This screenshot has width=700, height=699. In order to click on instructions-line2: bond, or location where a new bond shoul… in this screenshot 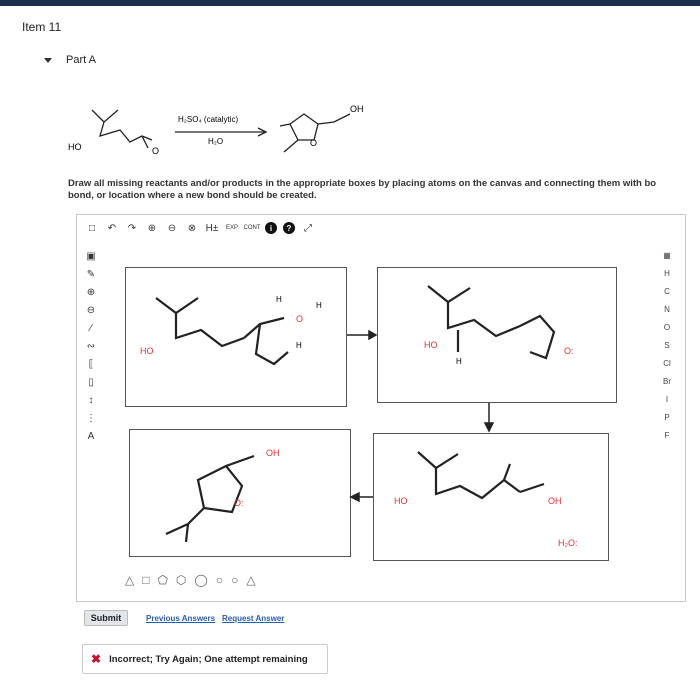, I will do `click(192, 195)`.